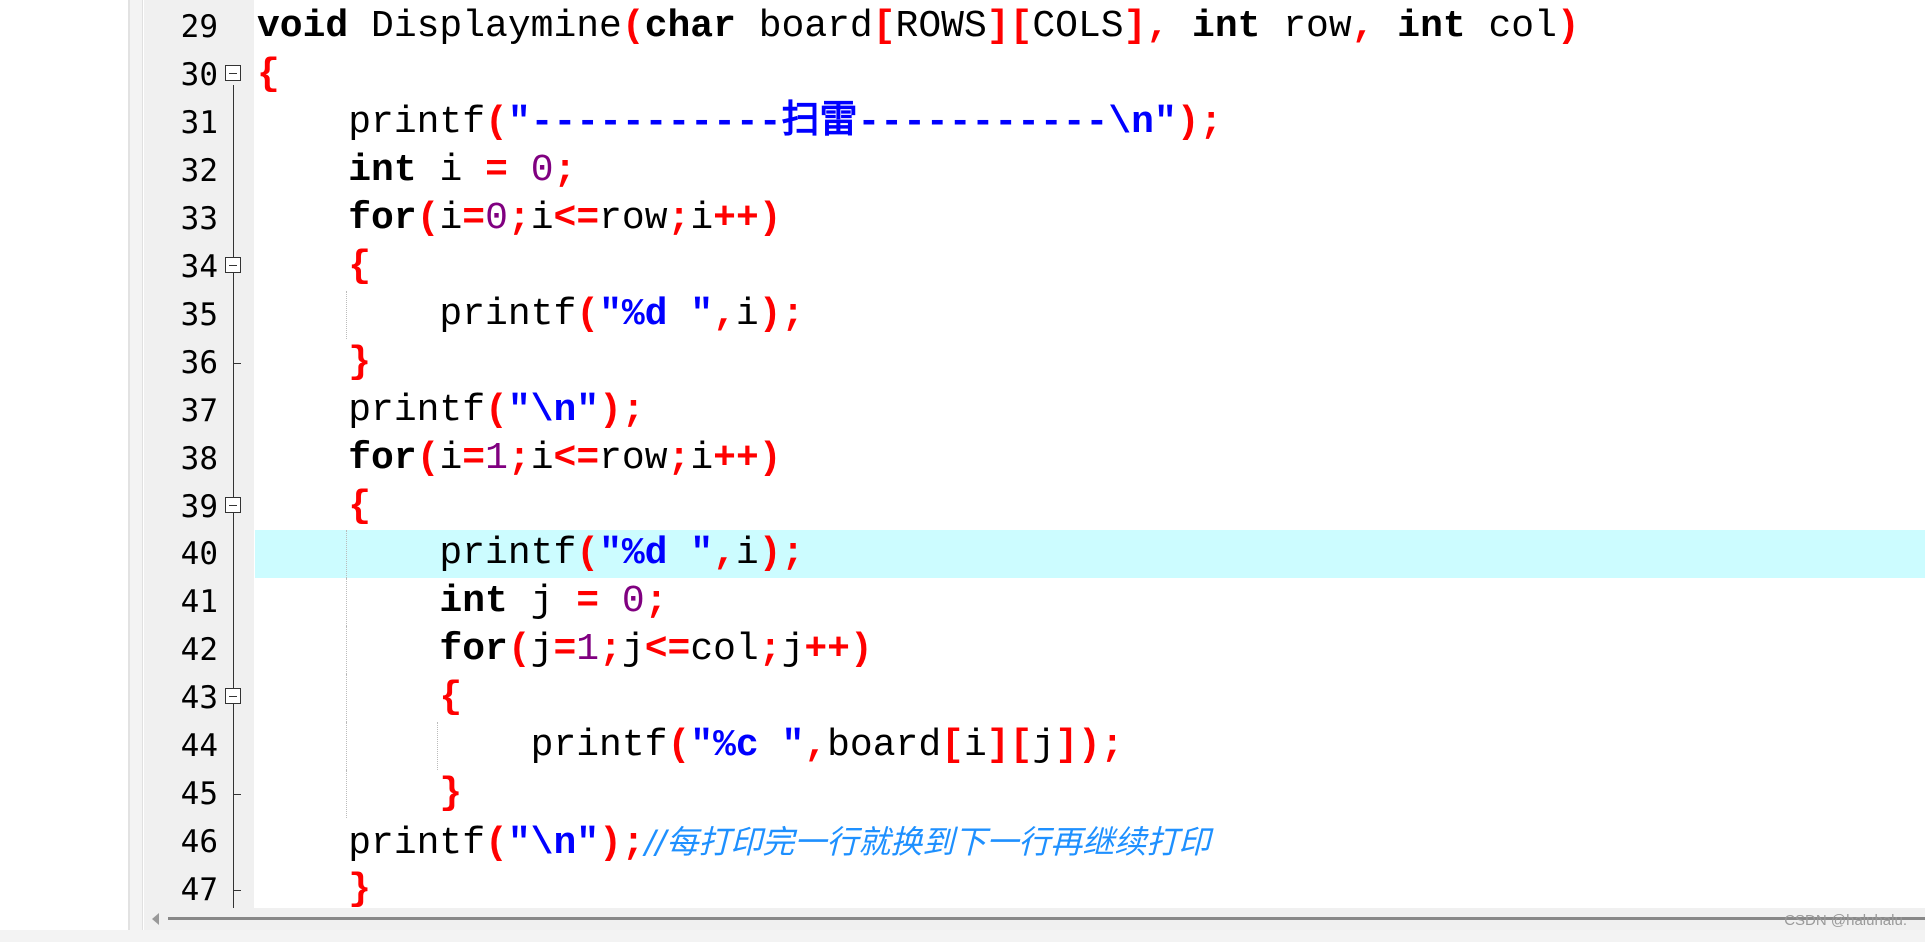 The image size is (1925, 942). I want to click on watermark: CSDN @haluhalu., so click(1845, 920).